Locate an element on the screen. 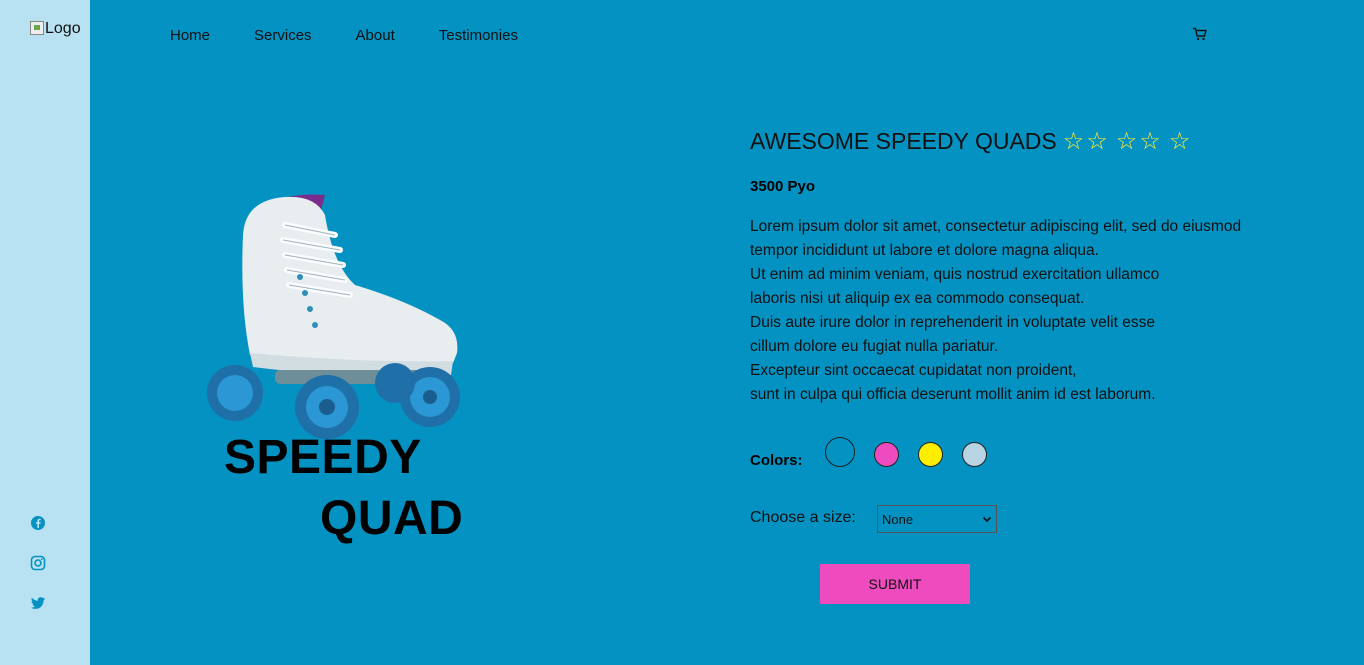  color-swatch-light-blue is located at coordinates (974, 454).